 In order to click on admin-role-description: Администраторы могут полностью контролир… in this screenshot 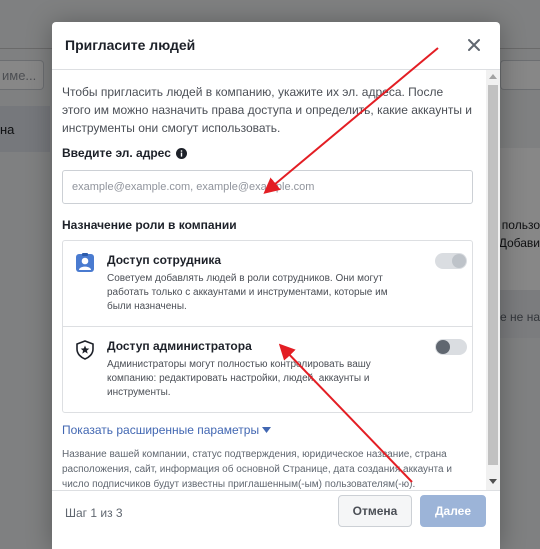, I will do `click(239, 378)`.